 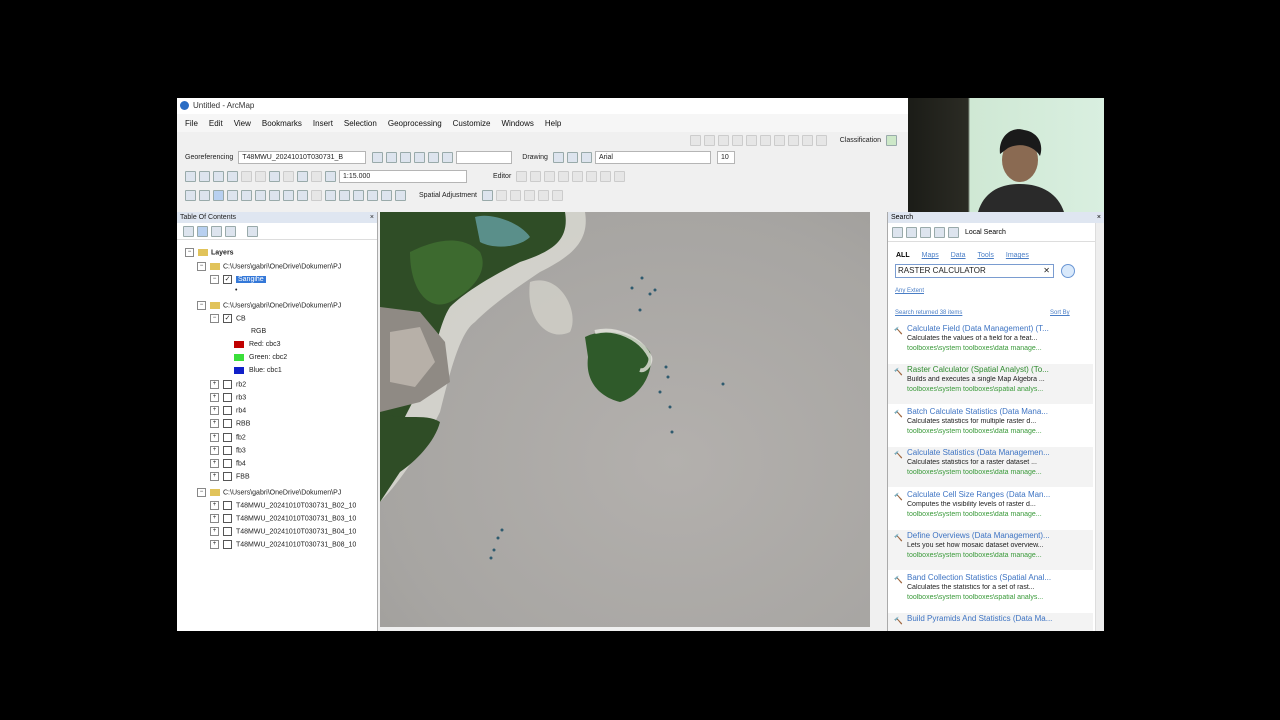 What do you see at coordinates (204, 176) in the screenshot?
I see `open-icon` at bounding box center [204, 176].